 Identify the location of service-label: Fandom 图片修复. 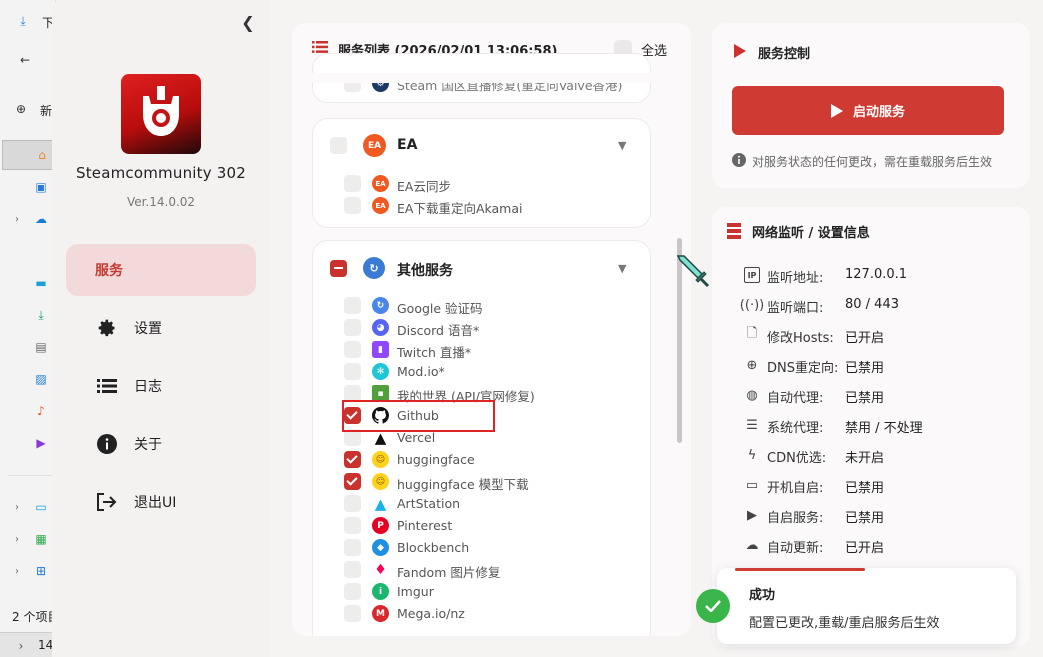
(449, 572).